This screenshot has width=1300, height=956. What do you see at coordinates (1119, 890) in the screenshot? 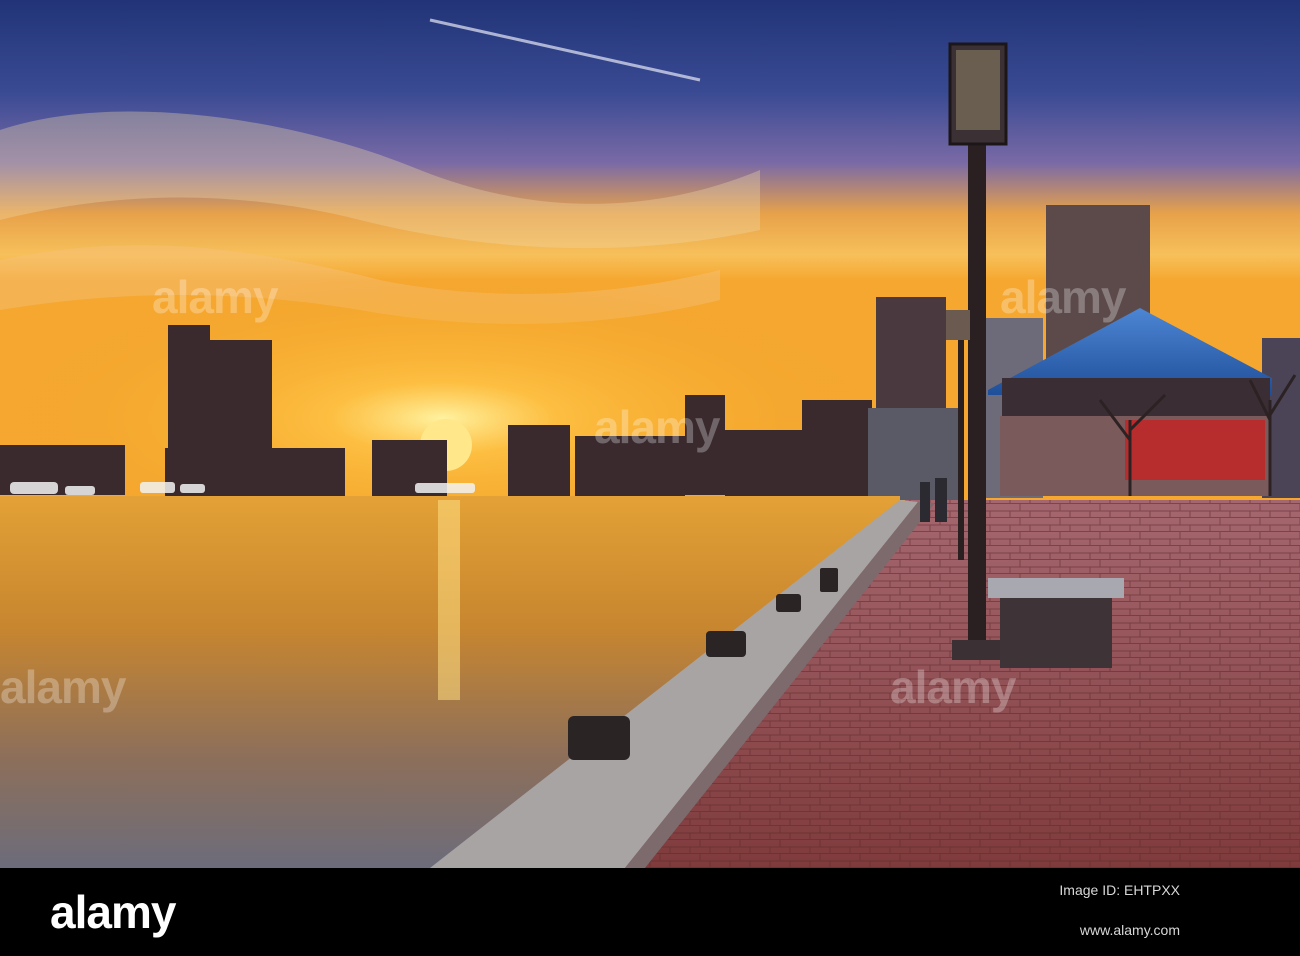
I see `image-id: Image ID: EHTPXX` at bounding box center [1119, 890].